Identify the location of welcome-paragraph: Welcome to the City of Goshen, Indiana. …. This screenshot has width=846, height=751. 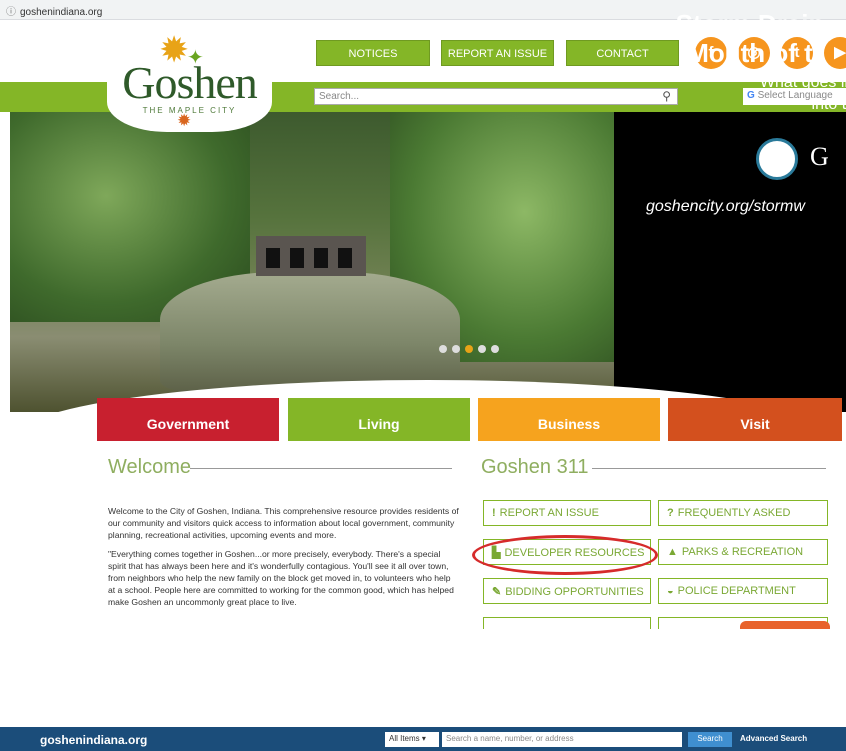
(283, 523).